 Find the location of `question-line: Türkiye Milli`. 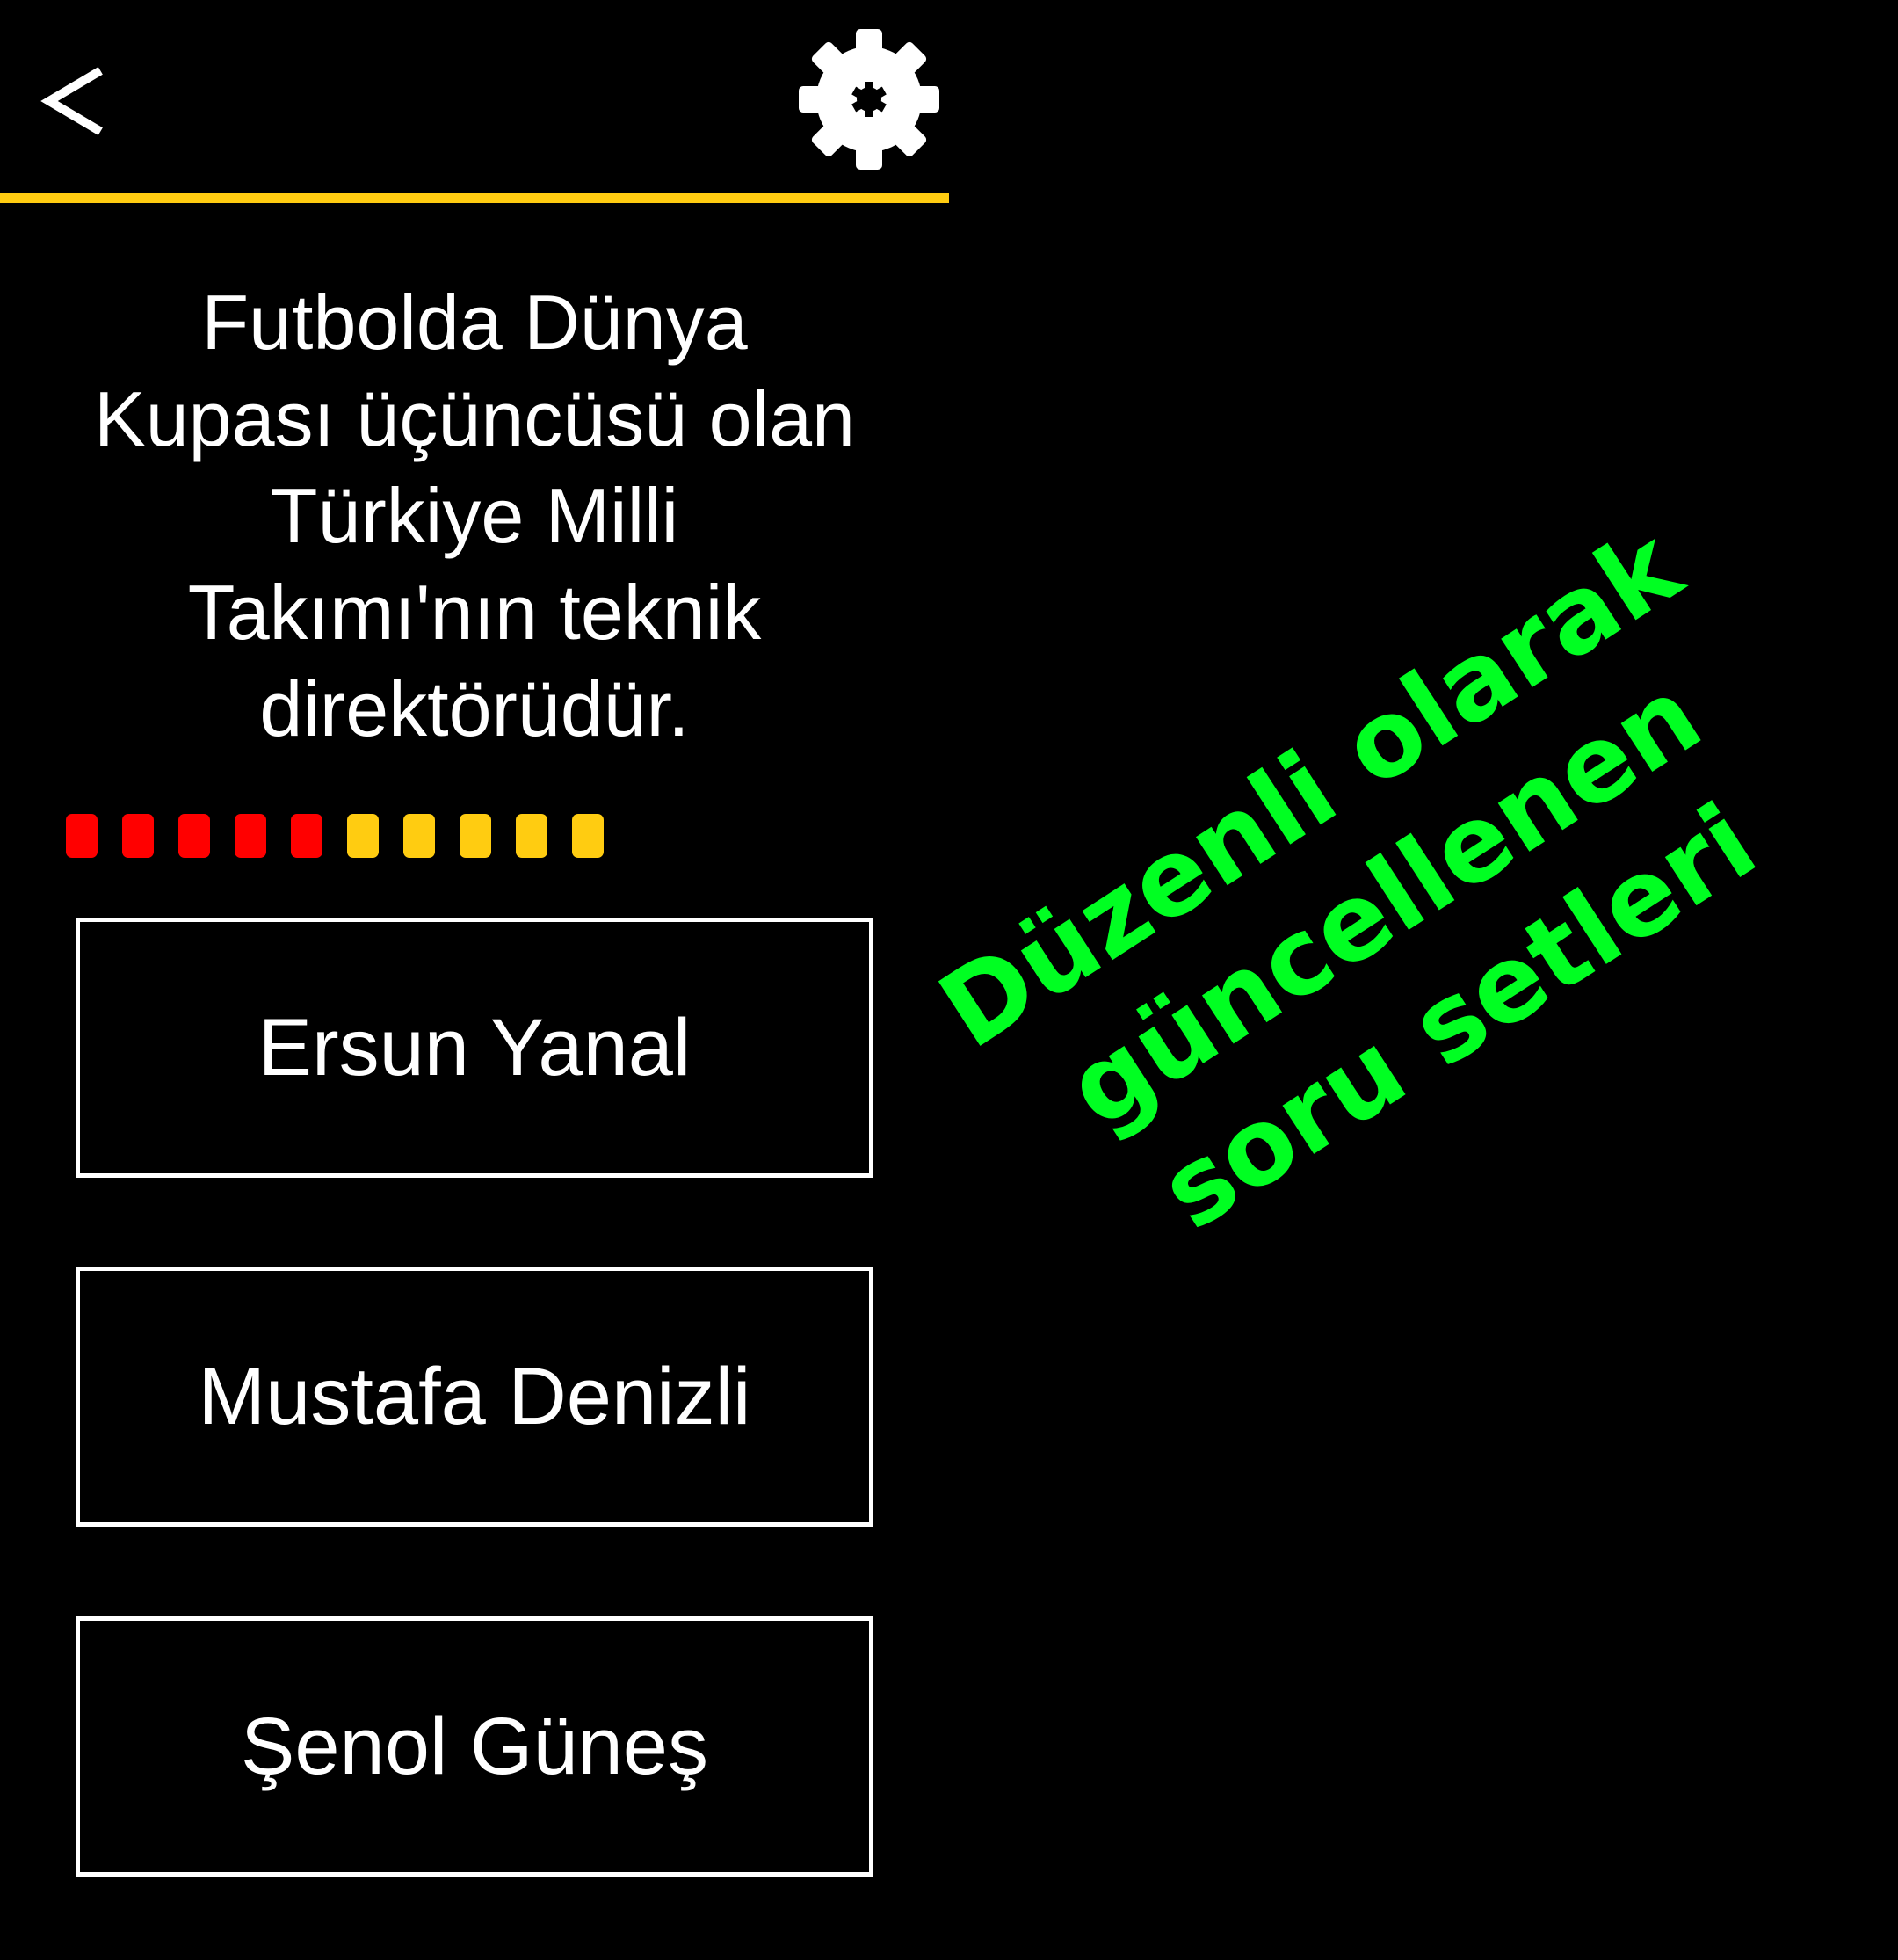

question-line: Türkiye Milli is located at coordinates (474, 515).